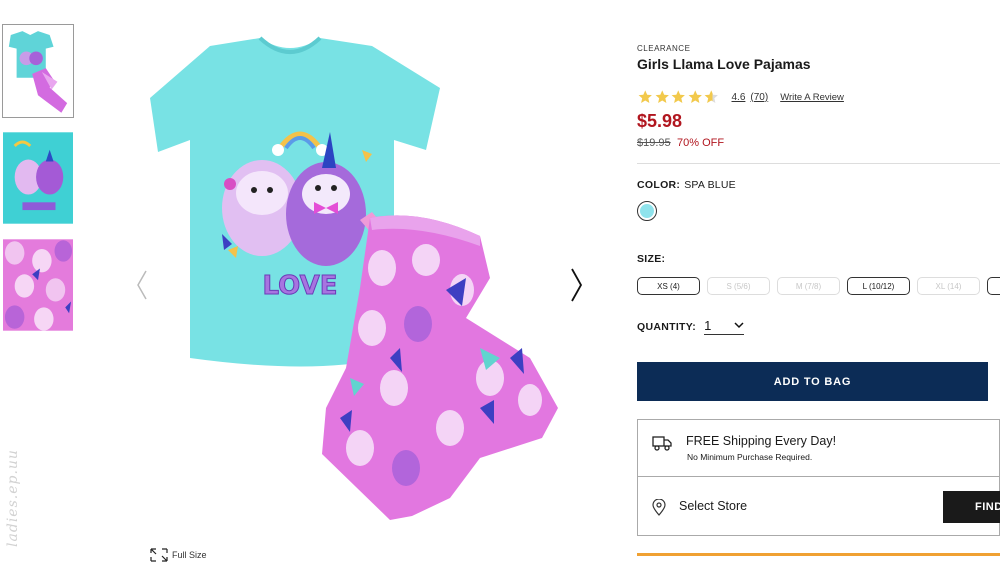  What do you see at coordinates (654, 143) in the screenshot?
I see `original-price: $19.95` at bounding box center [654, 143].